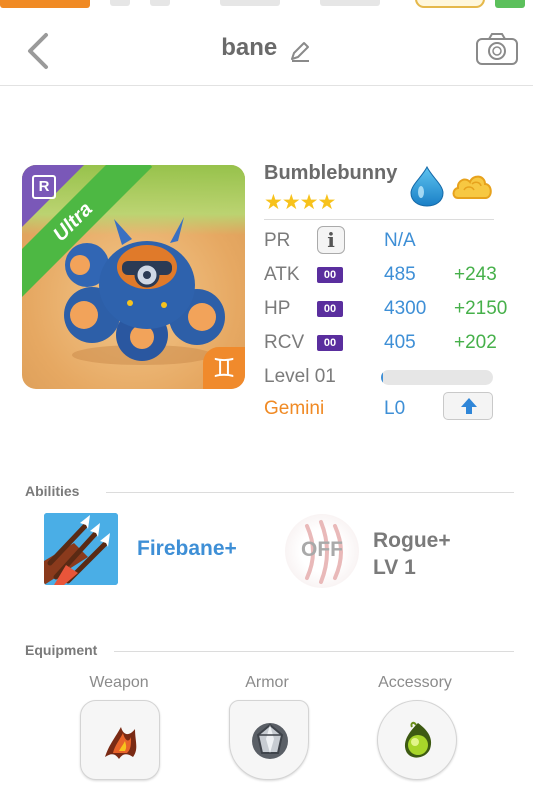 This screenshot has width=533, height=800. Describe the element at coordinates (405, 308) in the screenshot. I see `stat-value: 4300` at that location.